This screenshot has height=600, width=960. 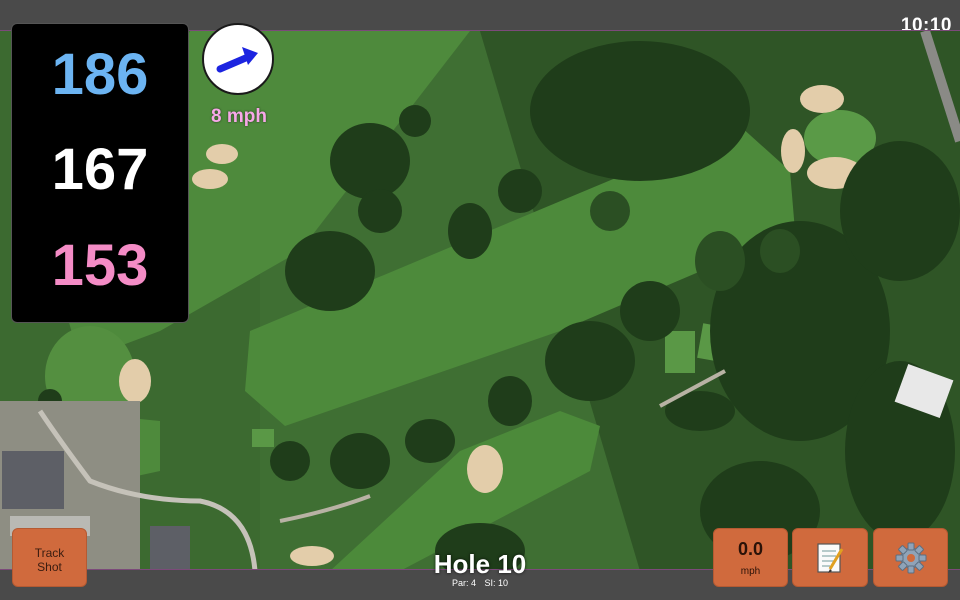 I want to click on notepad-icon, so click(x=830, y=557).